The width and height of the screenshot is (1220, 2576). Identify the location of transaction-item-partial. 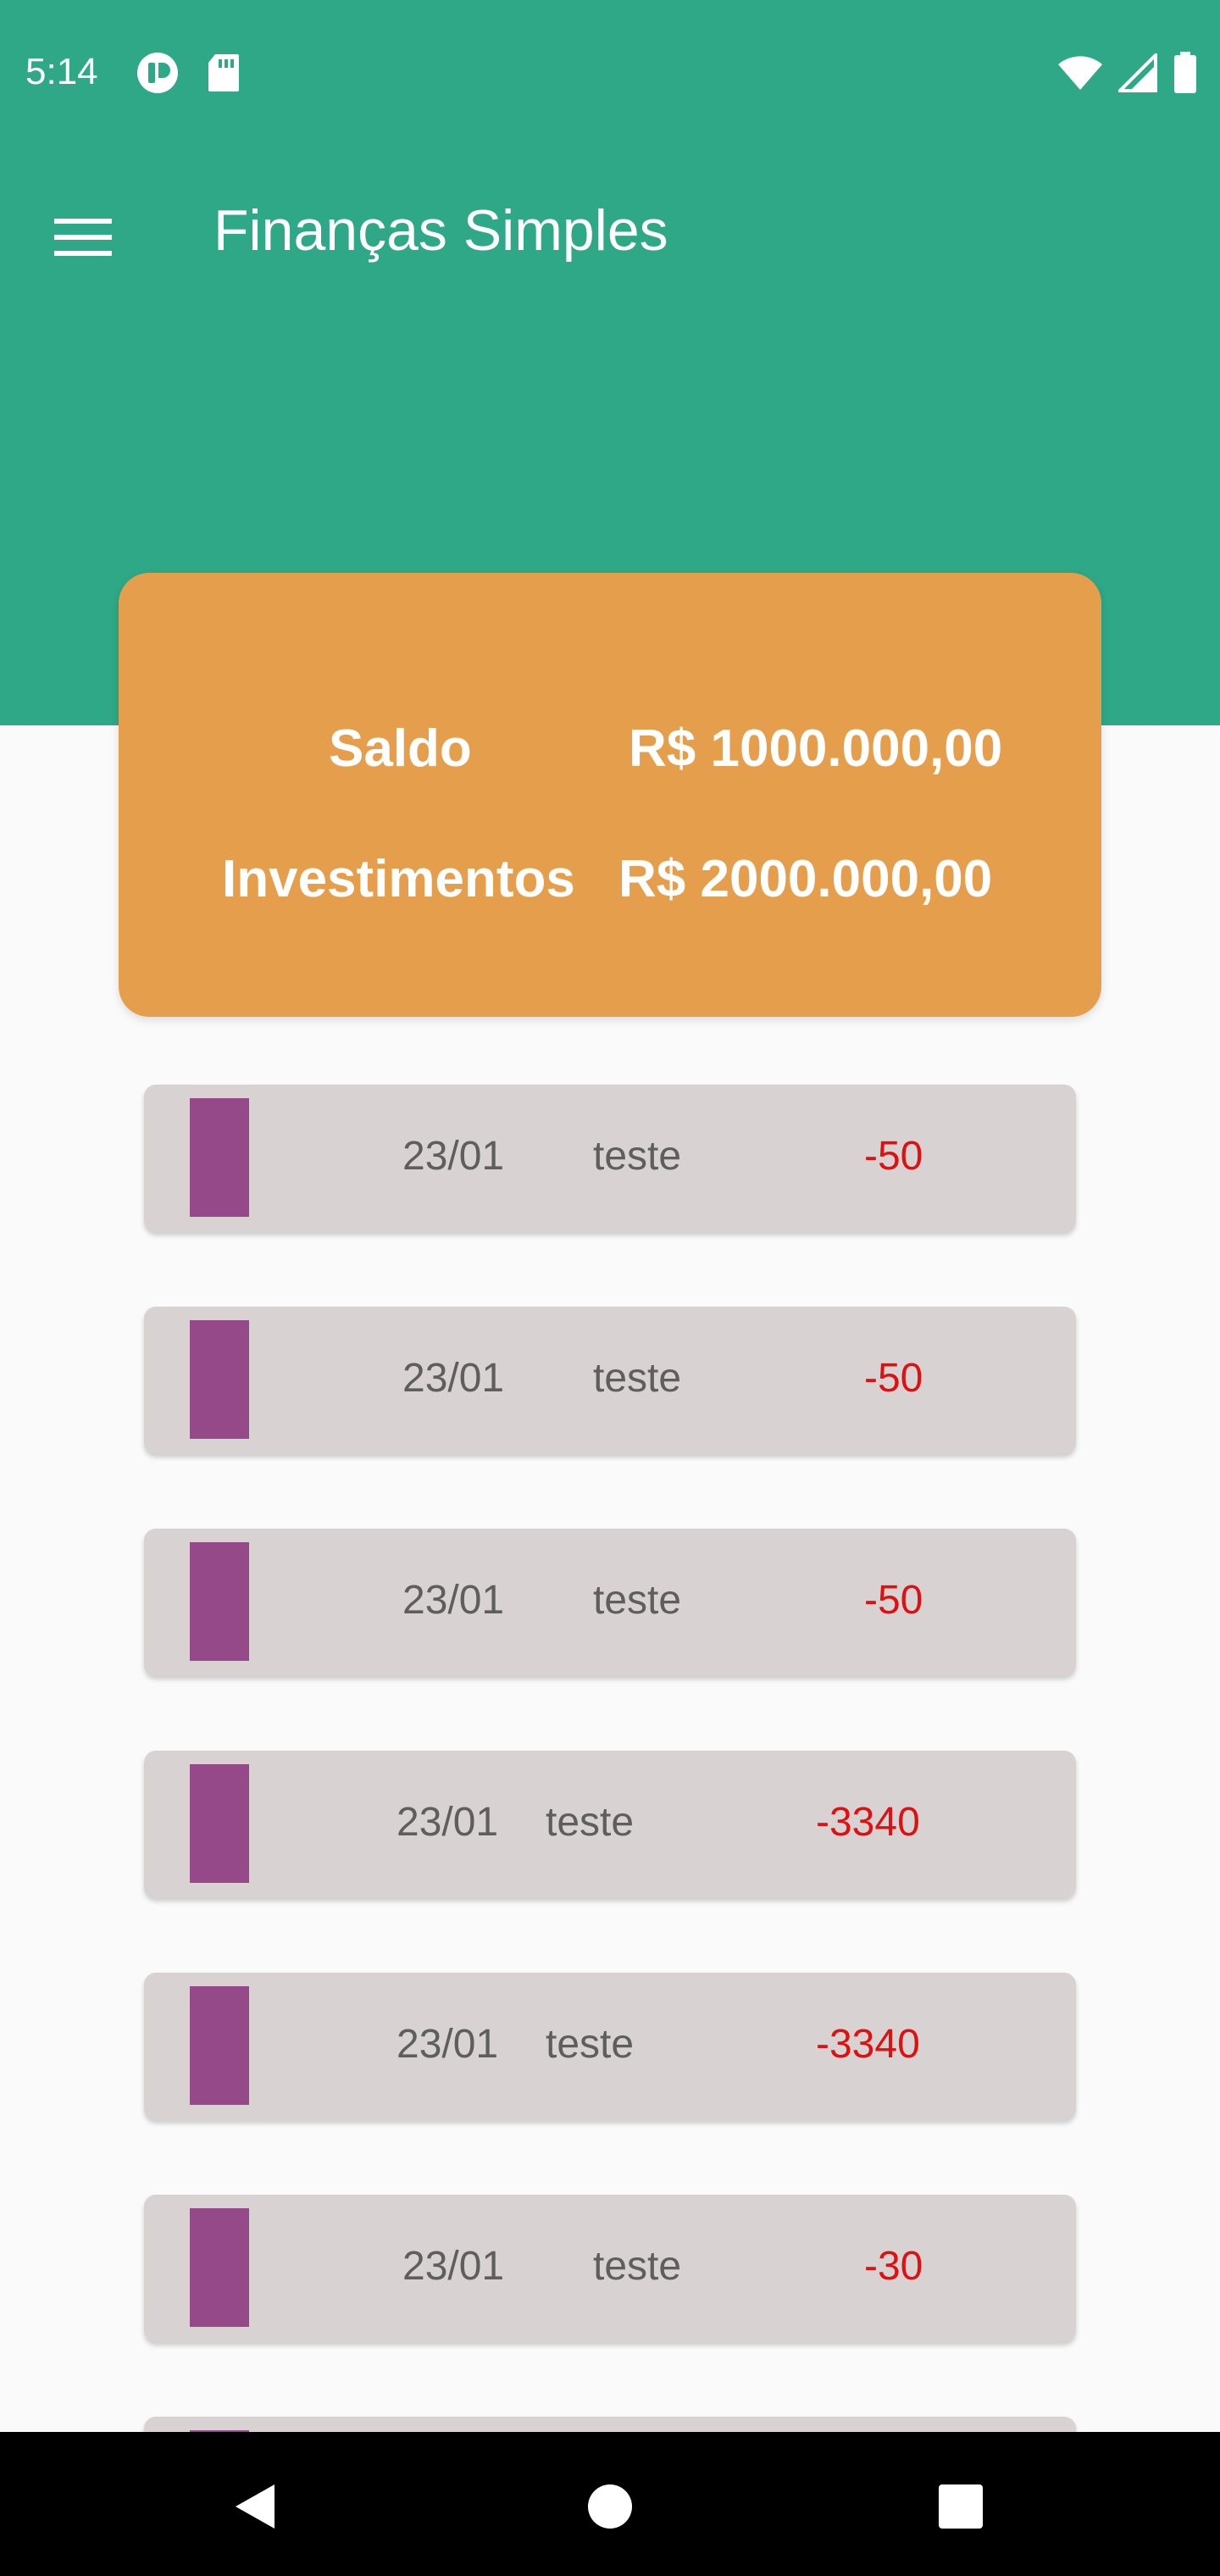
(610, 2424).